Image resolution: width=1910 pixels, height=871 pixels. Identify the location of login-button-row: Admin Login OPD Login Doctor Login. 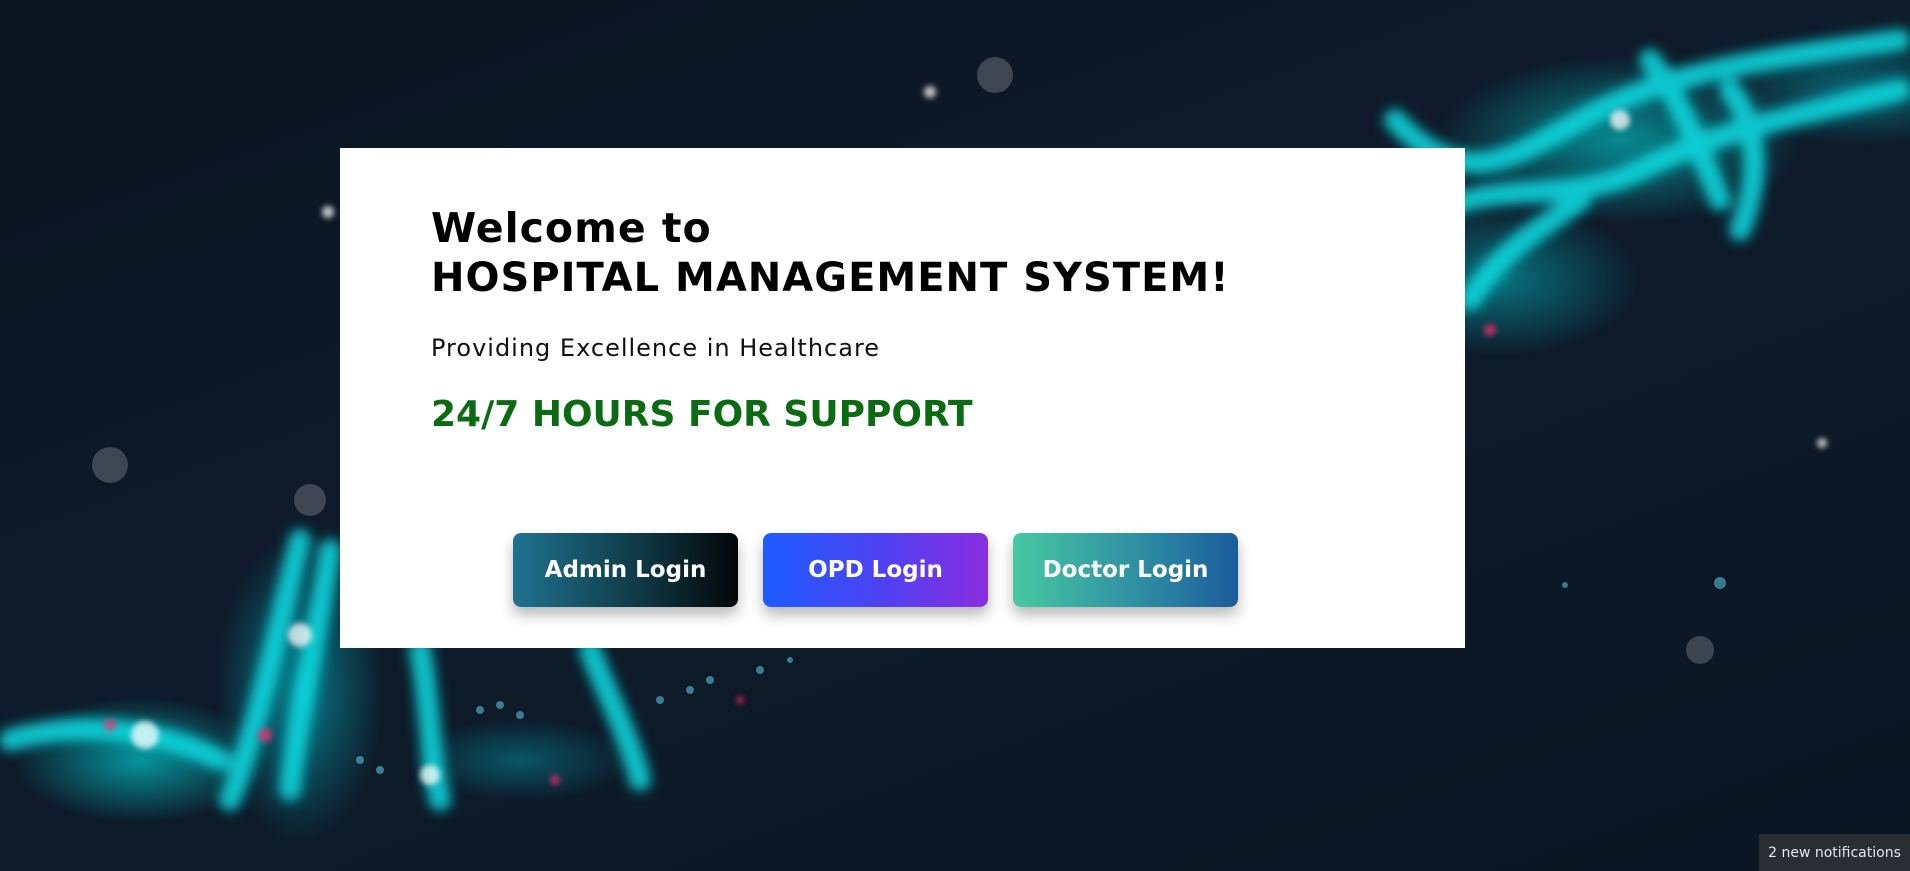
(875, 570).